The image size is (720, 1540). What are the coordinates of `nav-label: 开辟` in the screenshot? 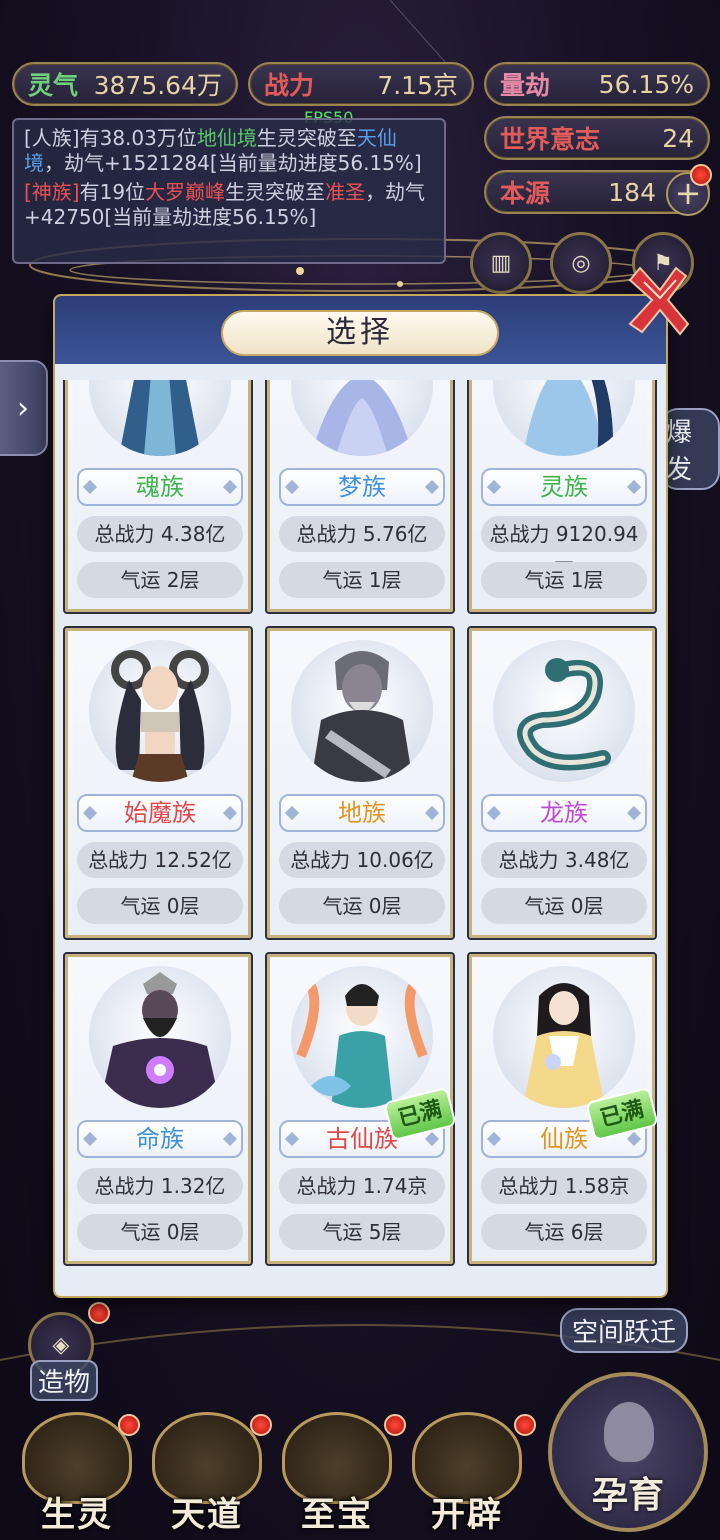 It's located at (467, 1515).